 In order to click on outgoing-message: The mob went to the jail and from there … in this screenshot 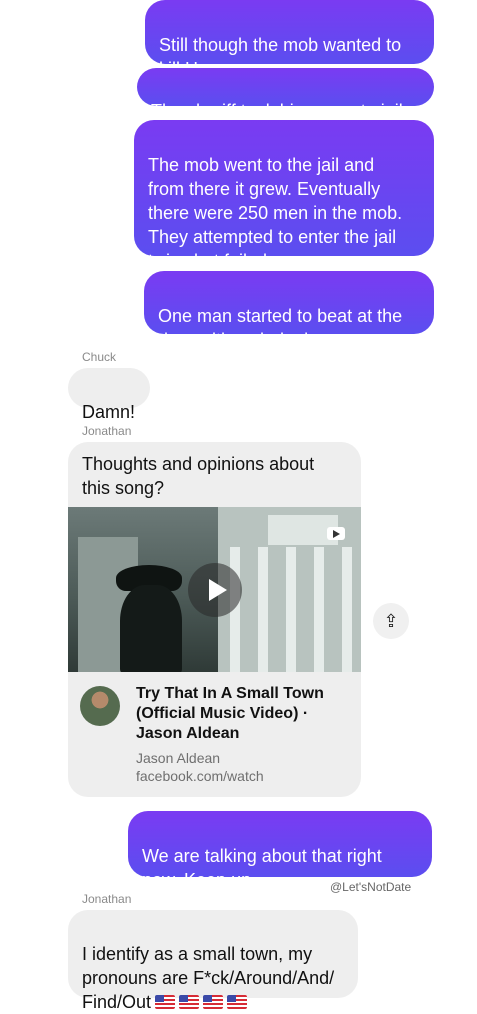, I will do `click(284, 195)`.